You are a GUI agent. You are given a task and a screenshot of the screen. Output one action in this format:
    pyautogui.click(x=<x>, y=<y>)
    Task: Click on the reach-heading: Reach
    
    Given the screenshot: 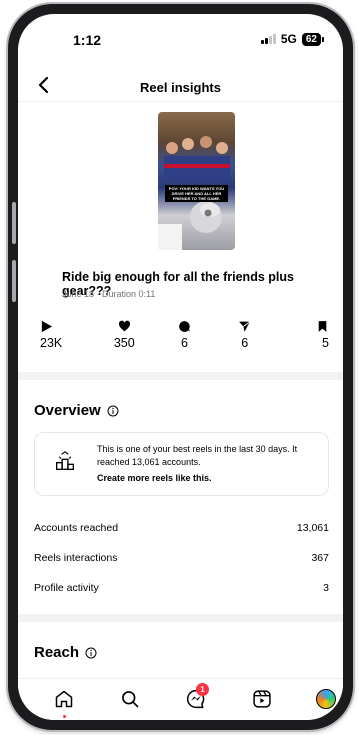 What is the action you would take?
    pyautogui.click(x=65, y=652)
    